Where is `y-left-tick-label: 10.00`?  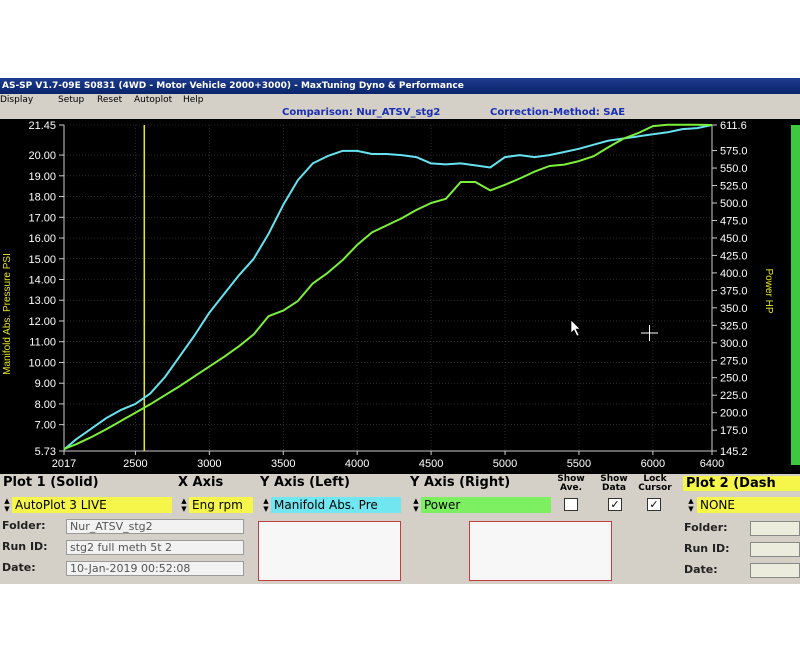 y-left-tick-label: 10.00 is located at coordinates (42, 363).